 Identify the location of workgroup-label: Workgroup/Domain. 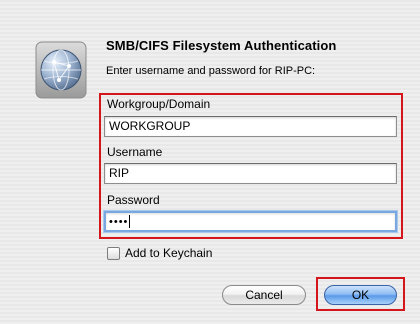
(159, 104).